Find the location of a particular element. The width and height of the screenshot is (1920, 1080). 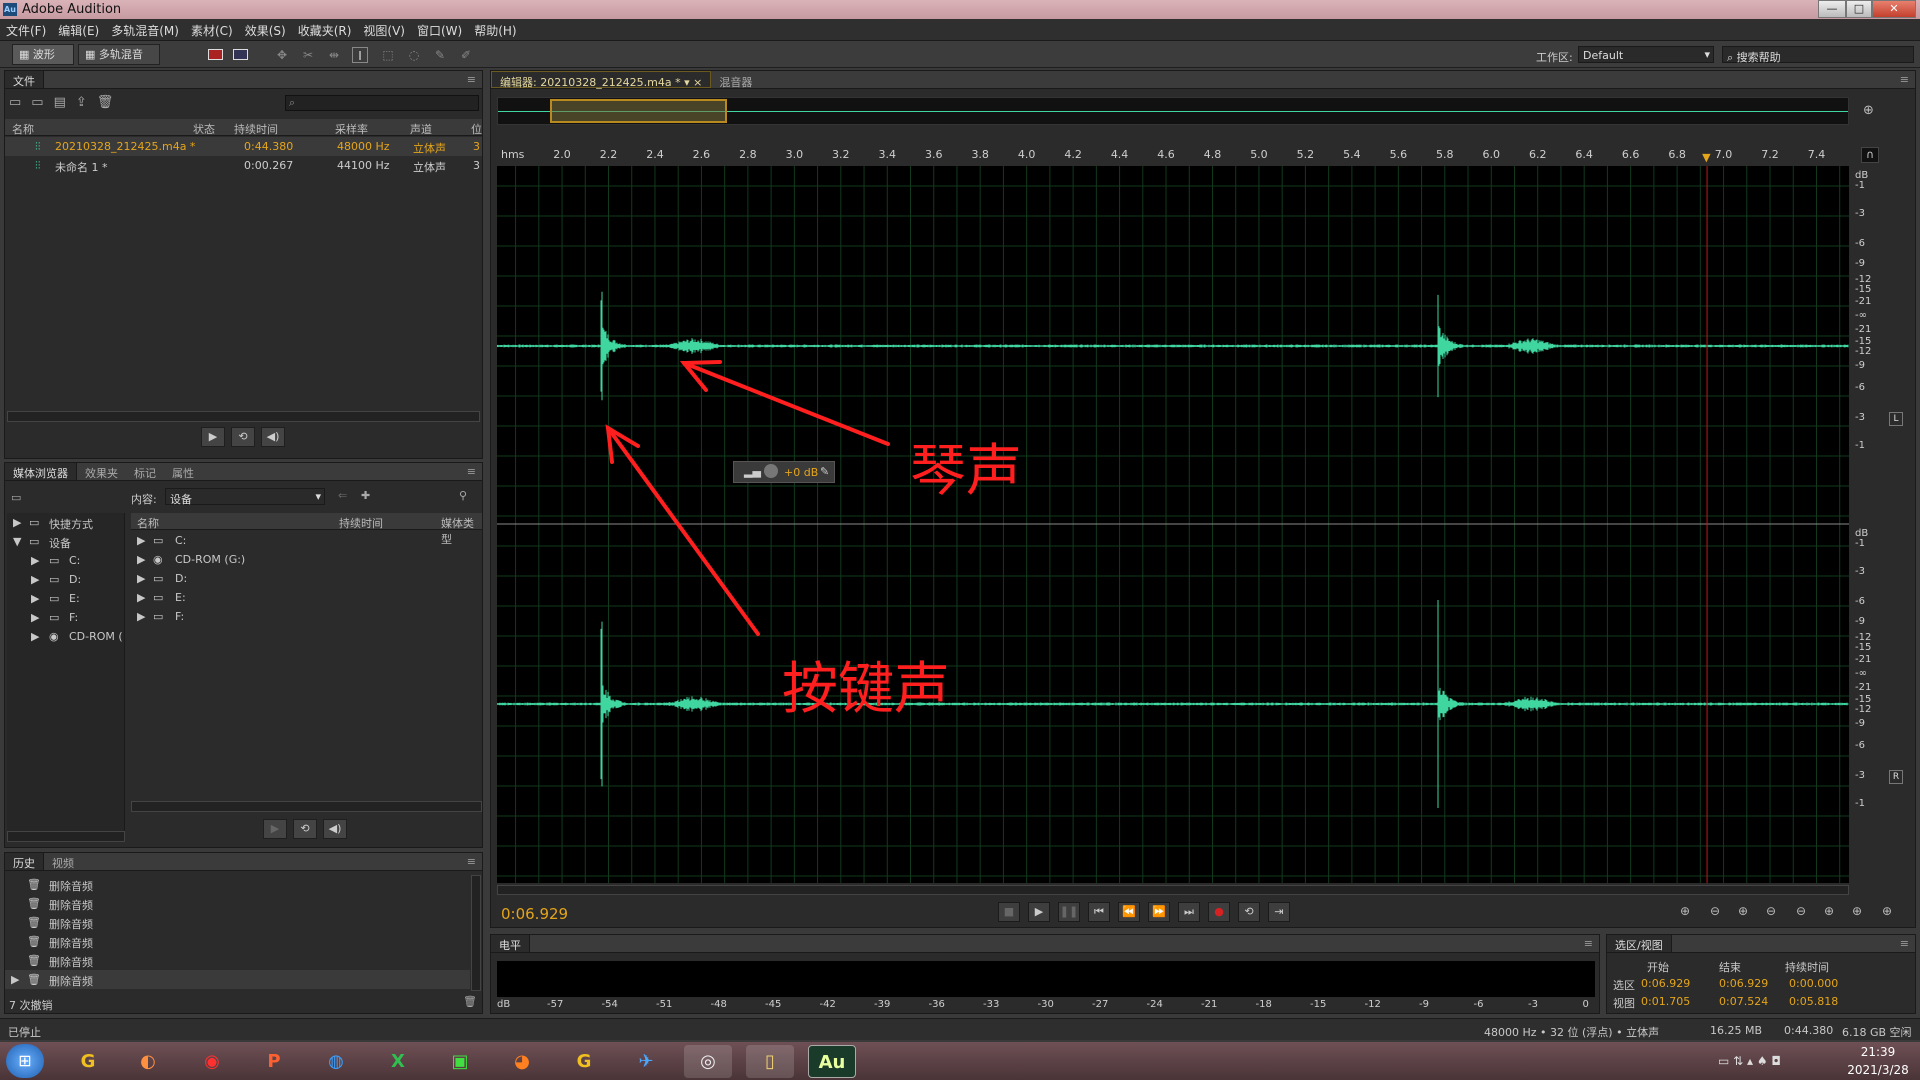

taskbar-app-icon: ◍ is located at coordinates (336, 1061).